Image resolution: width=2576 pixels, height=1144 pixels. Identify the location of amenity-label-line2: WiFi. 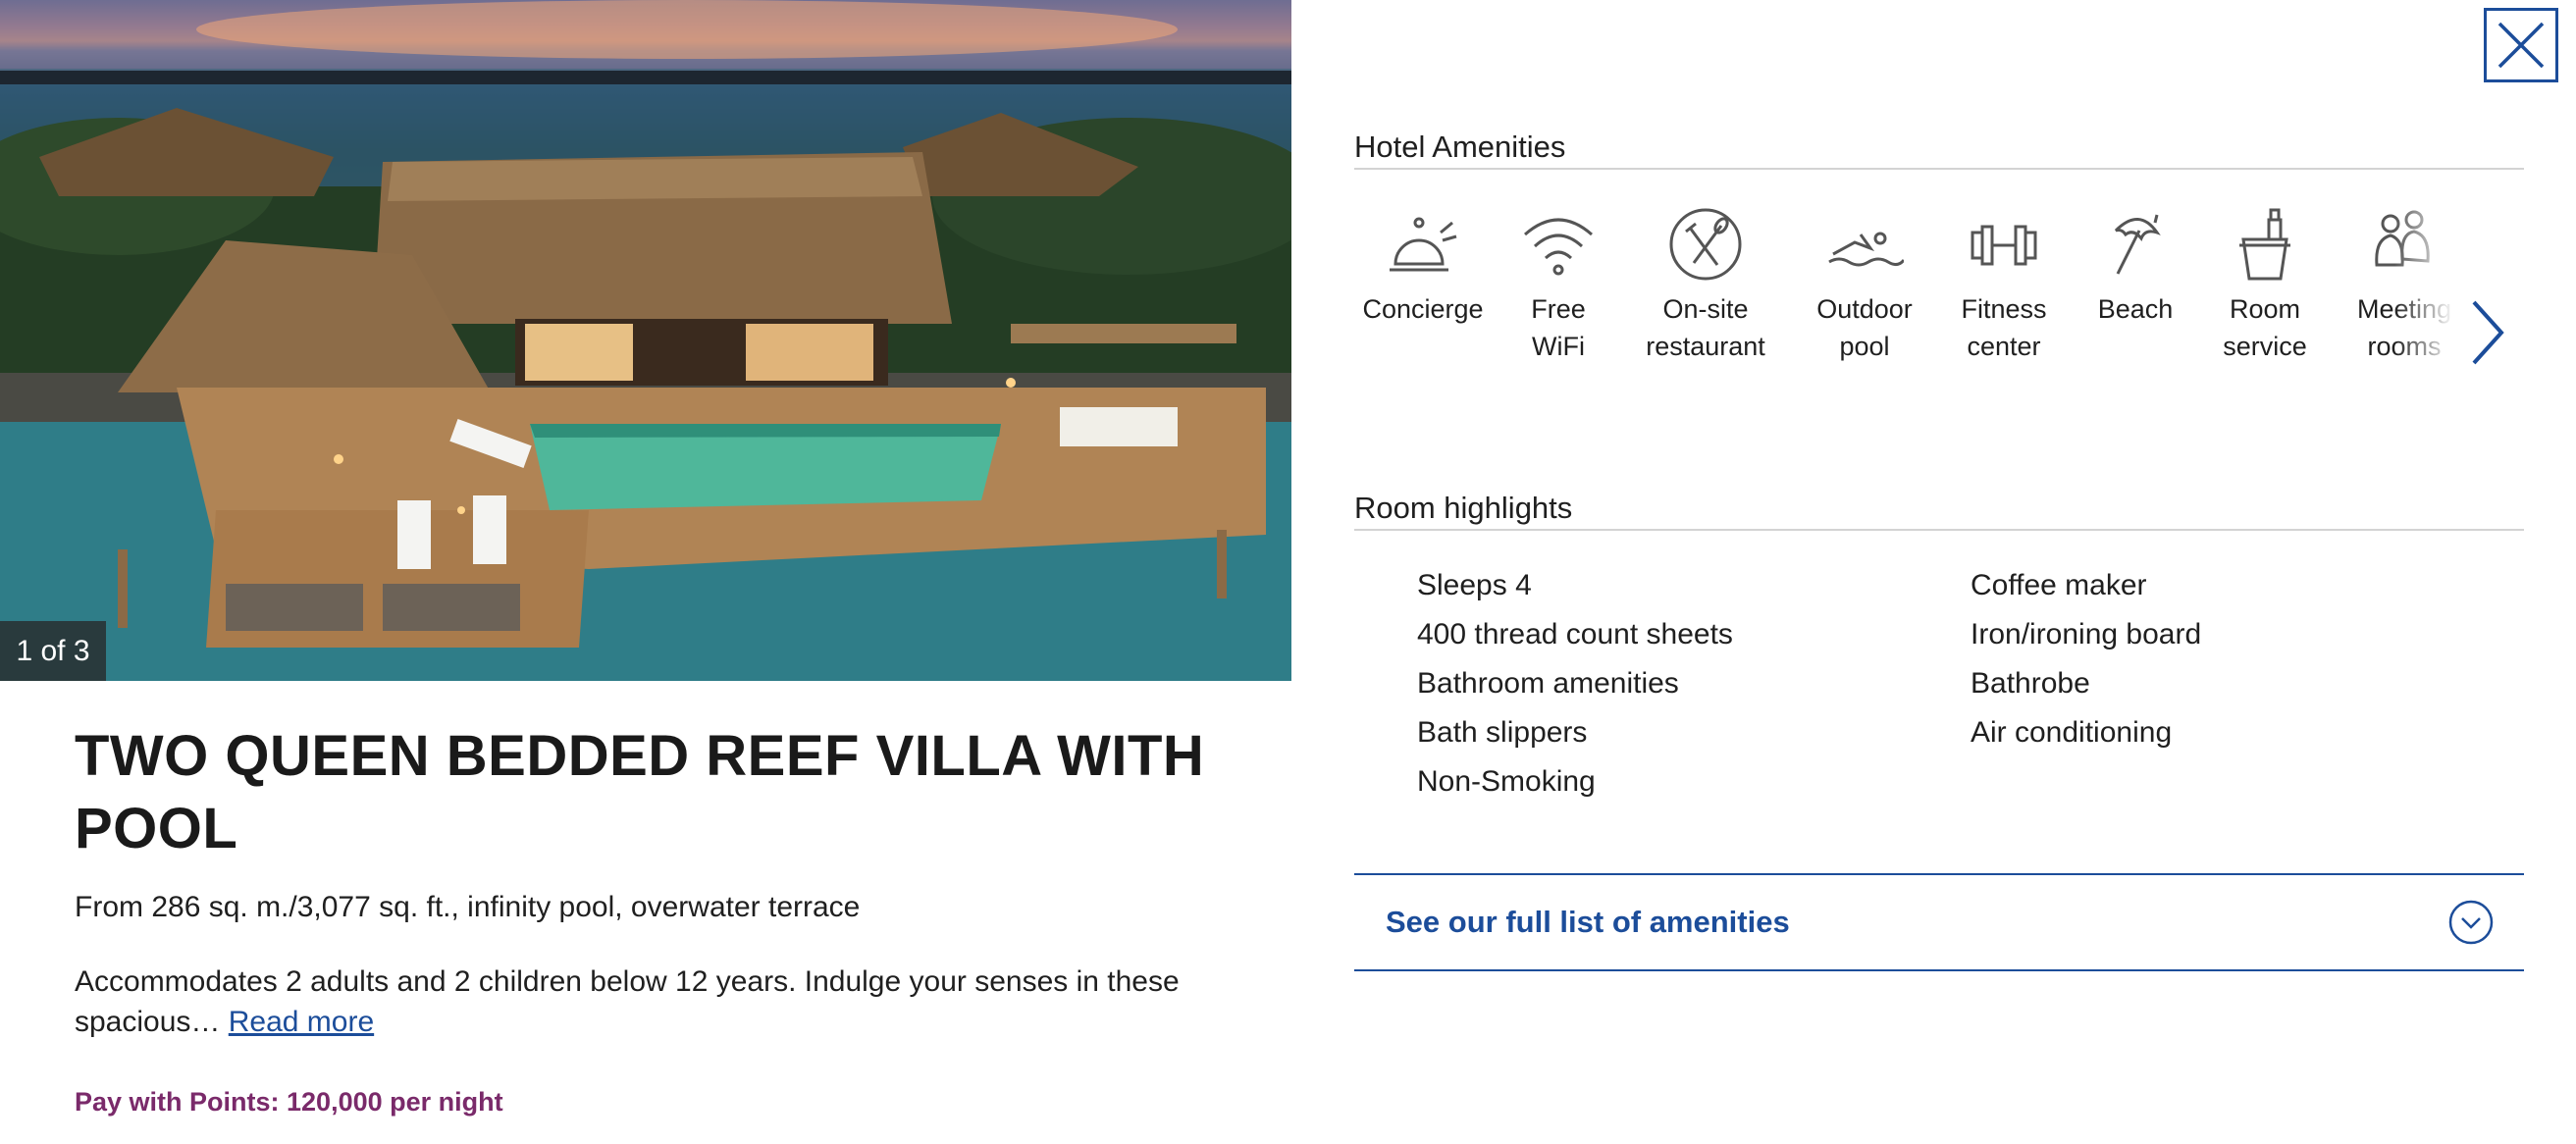
(1558, 346).